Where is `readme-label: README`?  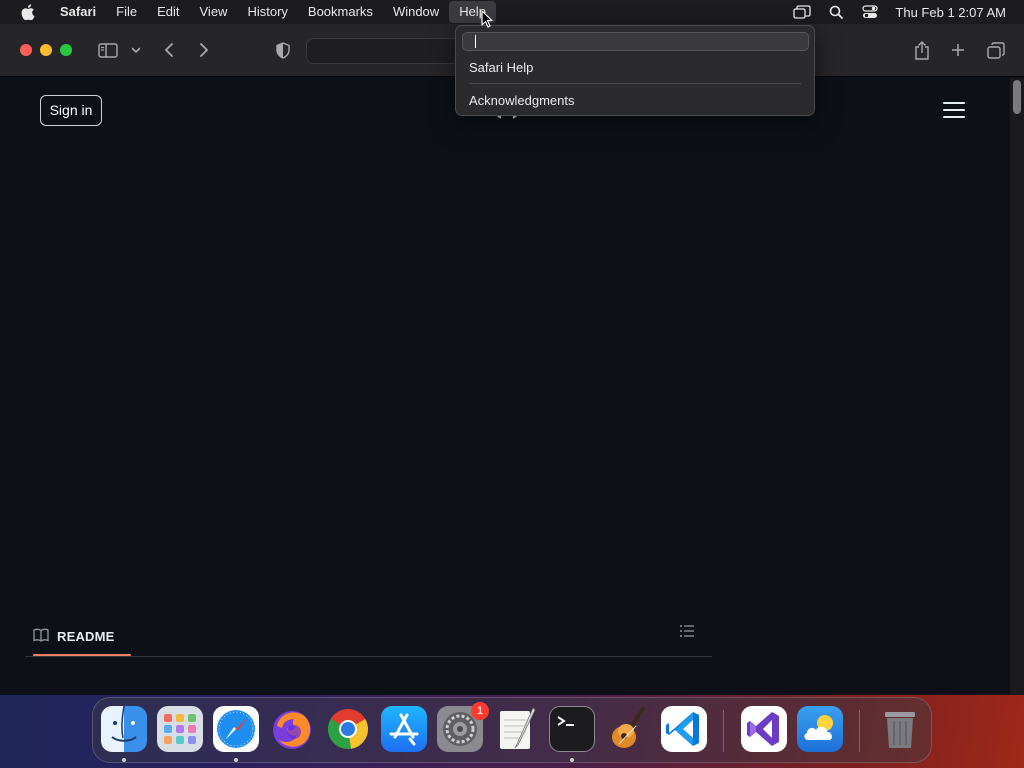 readme-label: README is located at coordinates (86, 636).